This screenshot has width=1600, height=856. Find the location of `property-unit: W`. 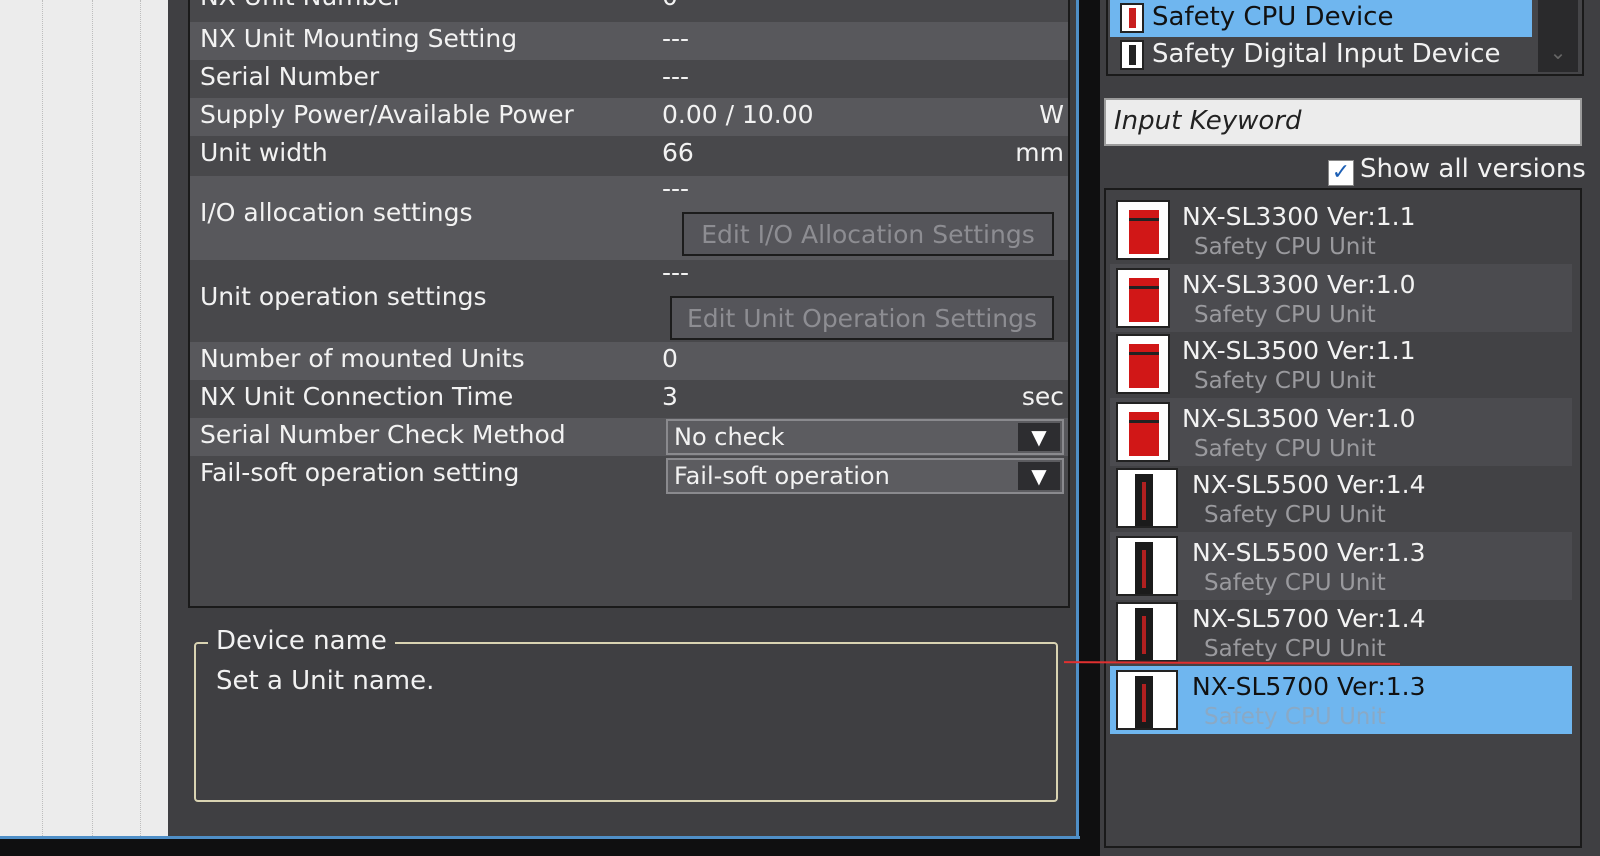

property-unit: W is located at coordinates (1051, 114).